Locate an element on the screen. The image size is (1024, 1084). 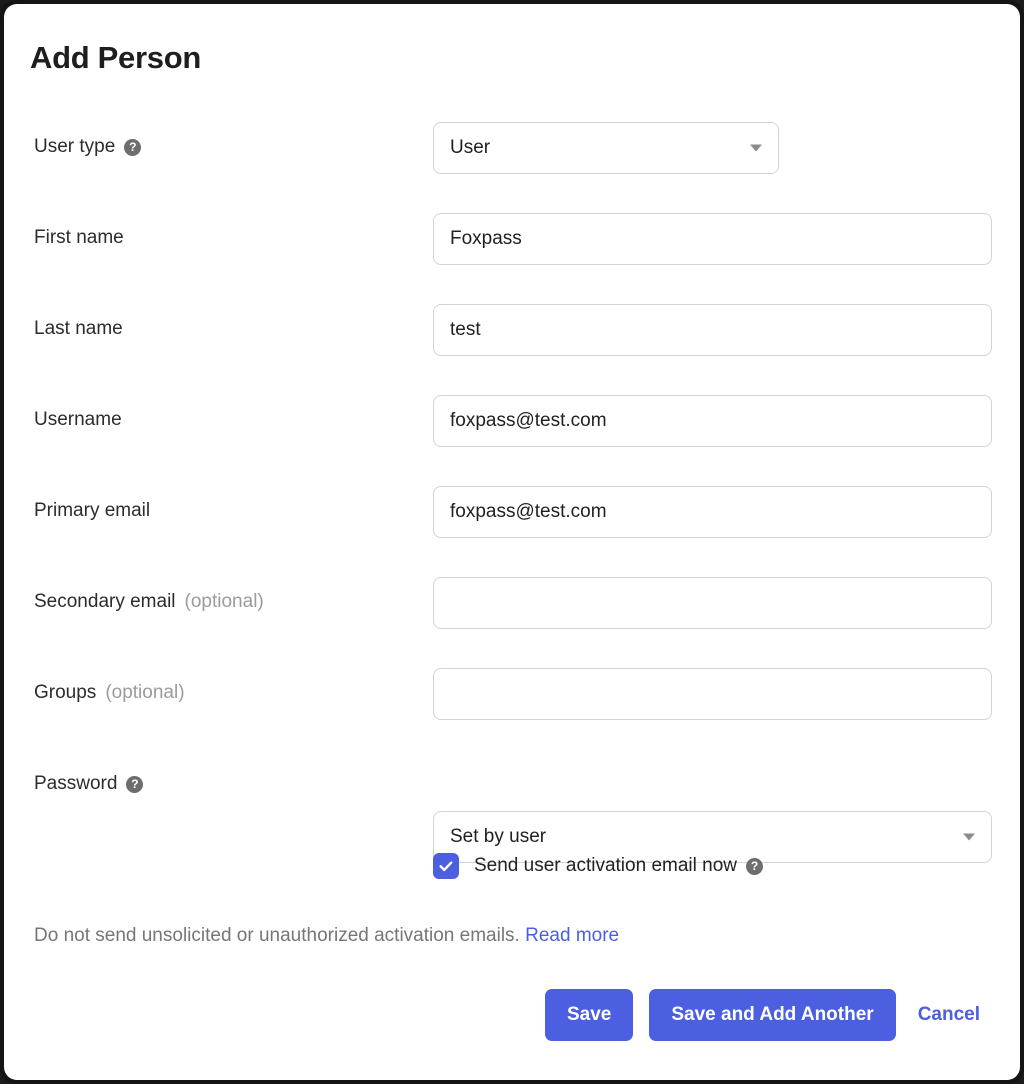
cancel-button: Cancel is located at coordinates (949, 1015).